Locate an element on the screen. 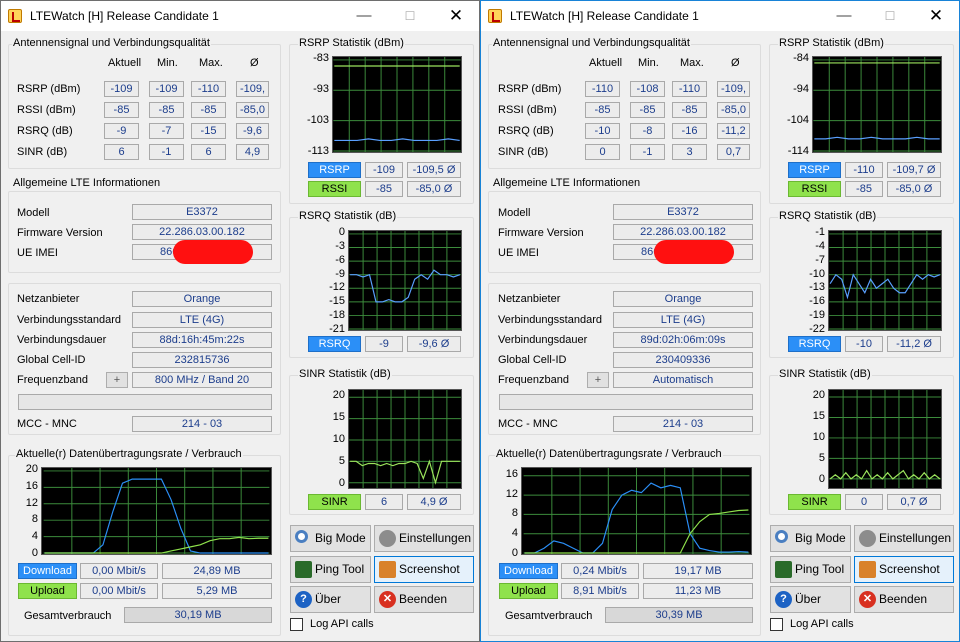  rsrp-avg: -109,7 Ø is located at coordinates (914, 170).